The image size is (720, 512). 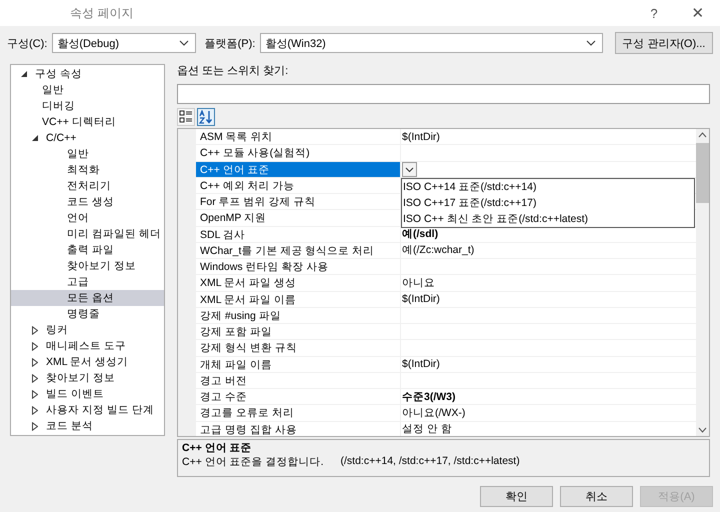 What do you see at coordinates (548, 202) in the screenshot?
I see `dropdown-option: ISO C++17 표준(/std:c++17)` at bounding box center [548, 202].